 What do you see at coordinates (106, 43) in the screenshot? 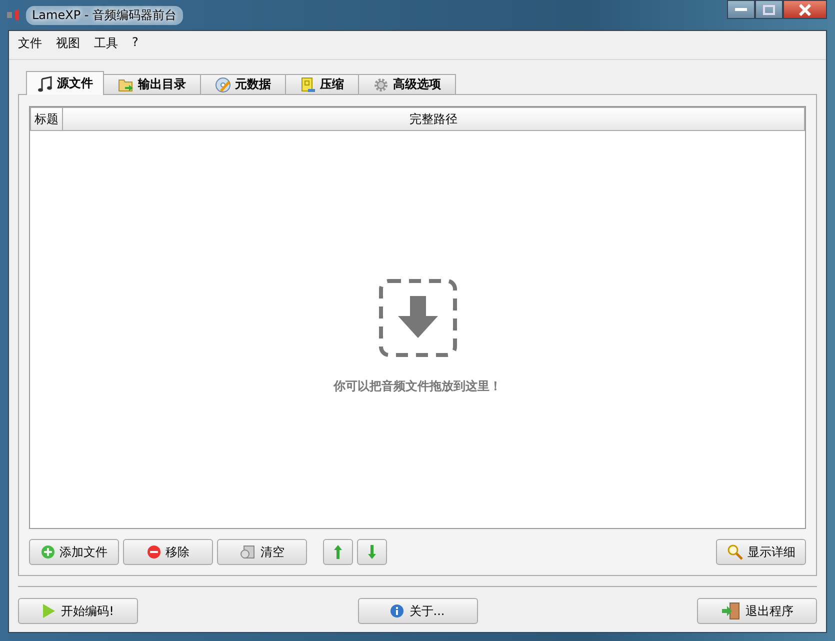
I see `menu-item: 工具` at bounding box center [106, 43].